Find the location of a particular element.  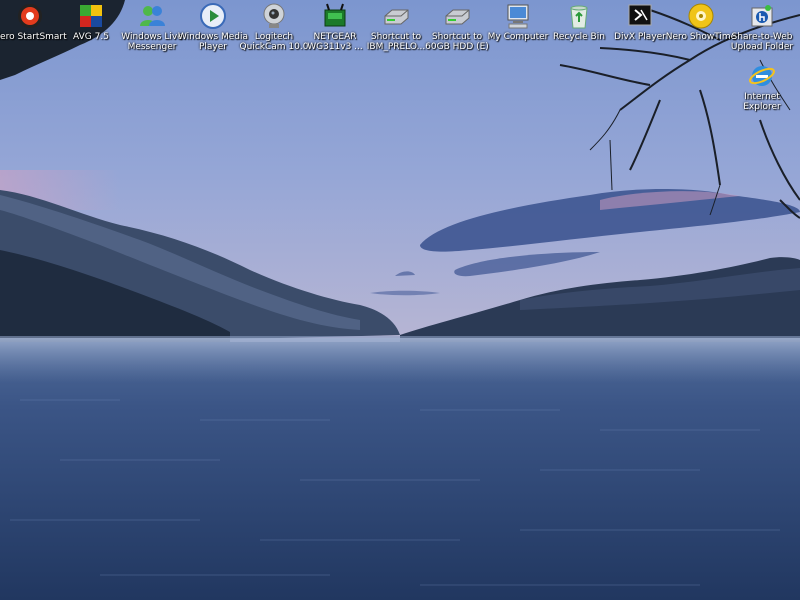

nero-startsmart-icon is located at coordinates (30, 16).